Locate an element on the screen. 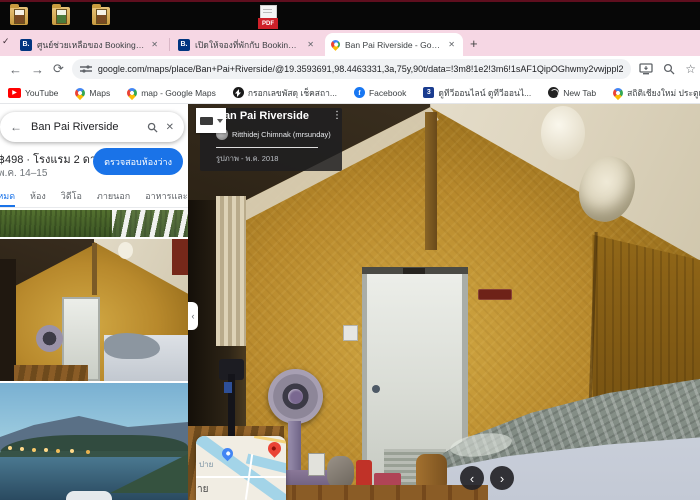 The height and width of the screenshot is (500, 700). thumb-shelf is located at coordinates (51, 373).